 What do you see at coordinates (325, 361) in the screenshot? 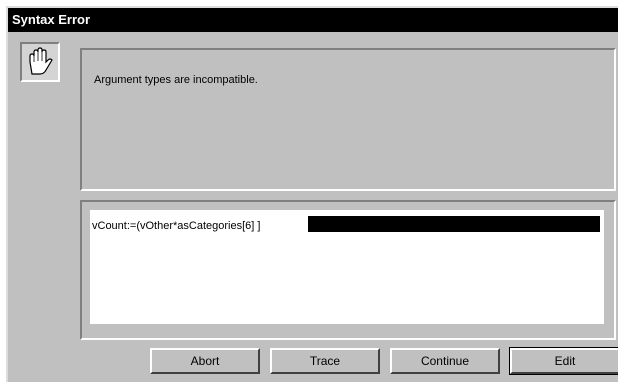
I see `trace-button: Trace` at bounding box center [325, 361].